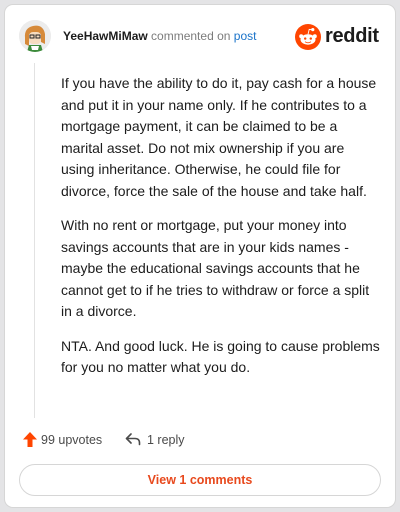  Describe the element at coordinates (245, 36) in the screenshot. I see `post-link: post` at that location.